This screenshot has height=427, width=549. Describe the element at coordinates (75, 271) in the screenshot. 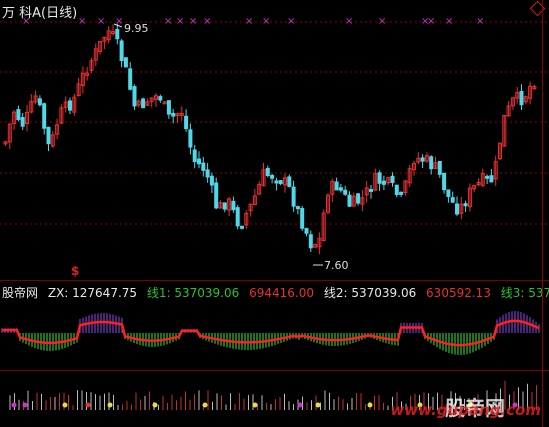

I see `signal-dollar-mark: $` at that location.